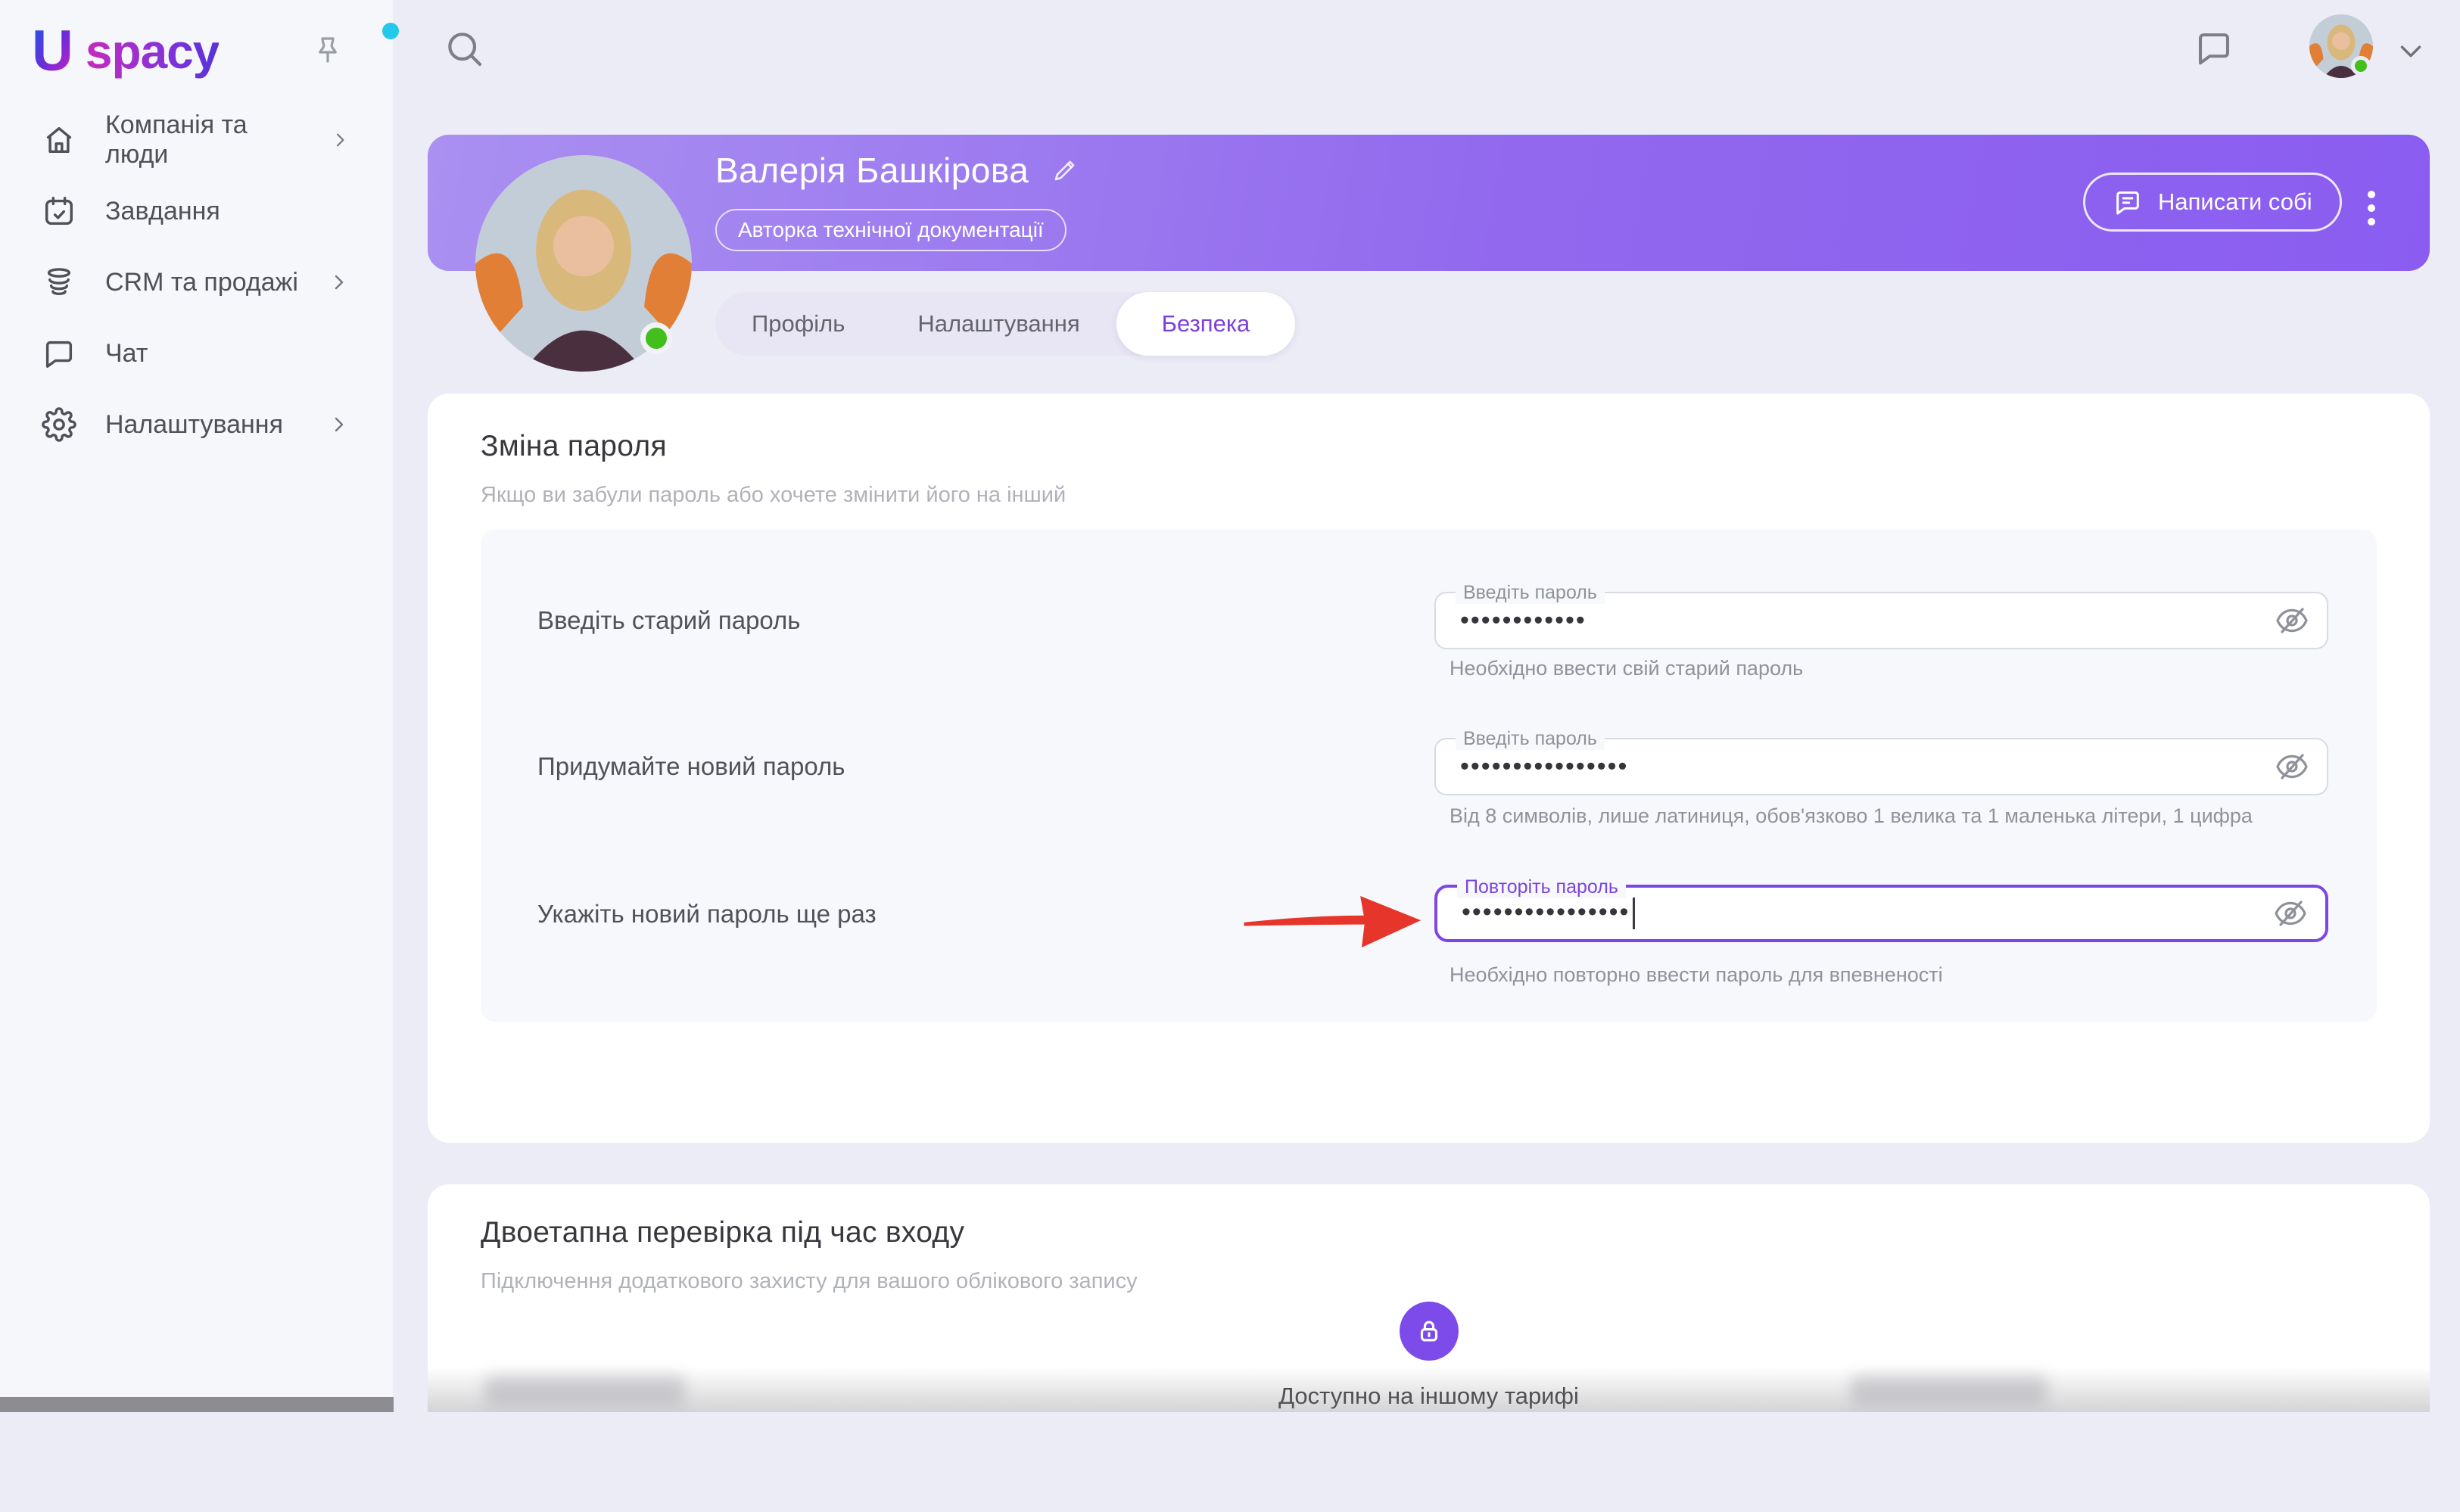 The height and width of the screenshot is (1512, 2460). Describe the element at coordinates (59, 282) in the screenshot. I see `crm-database-icon` at that location.